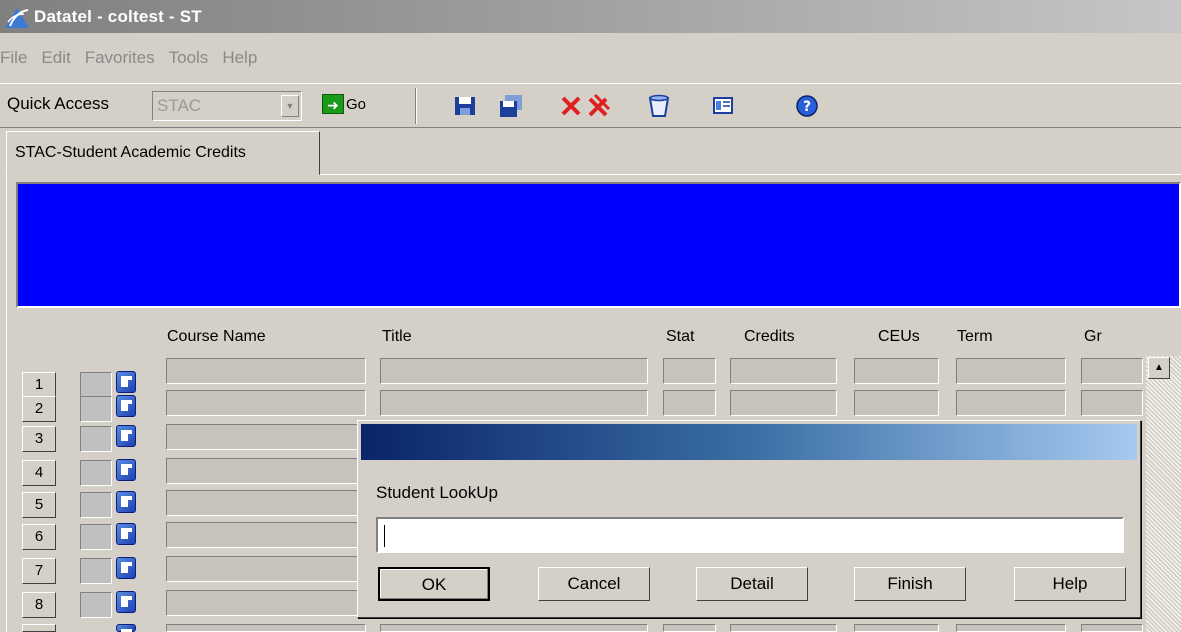 This screenshot has width=1181, height=632. I want to click on trash-icon, so click(659, 106).